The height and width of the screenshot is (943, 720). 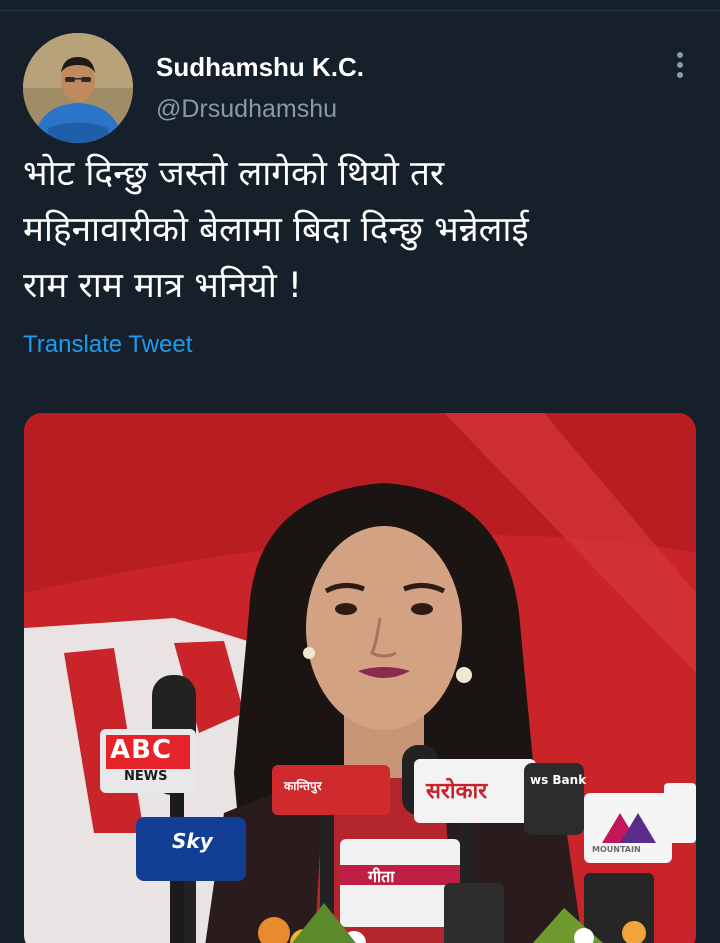 I want to click on gorkha-logo: गीता, so click(x=381, y=876).